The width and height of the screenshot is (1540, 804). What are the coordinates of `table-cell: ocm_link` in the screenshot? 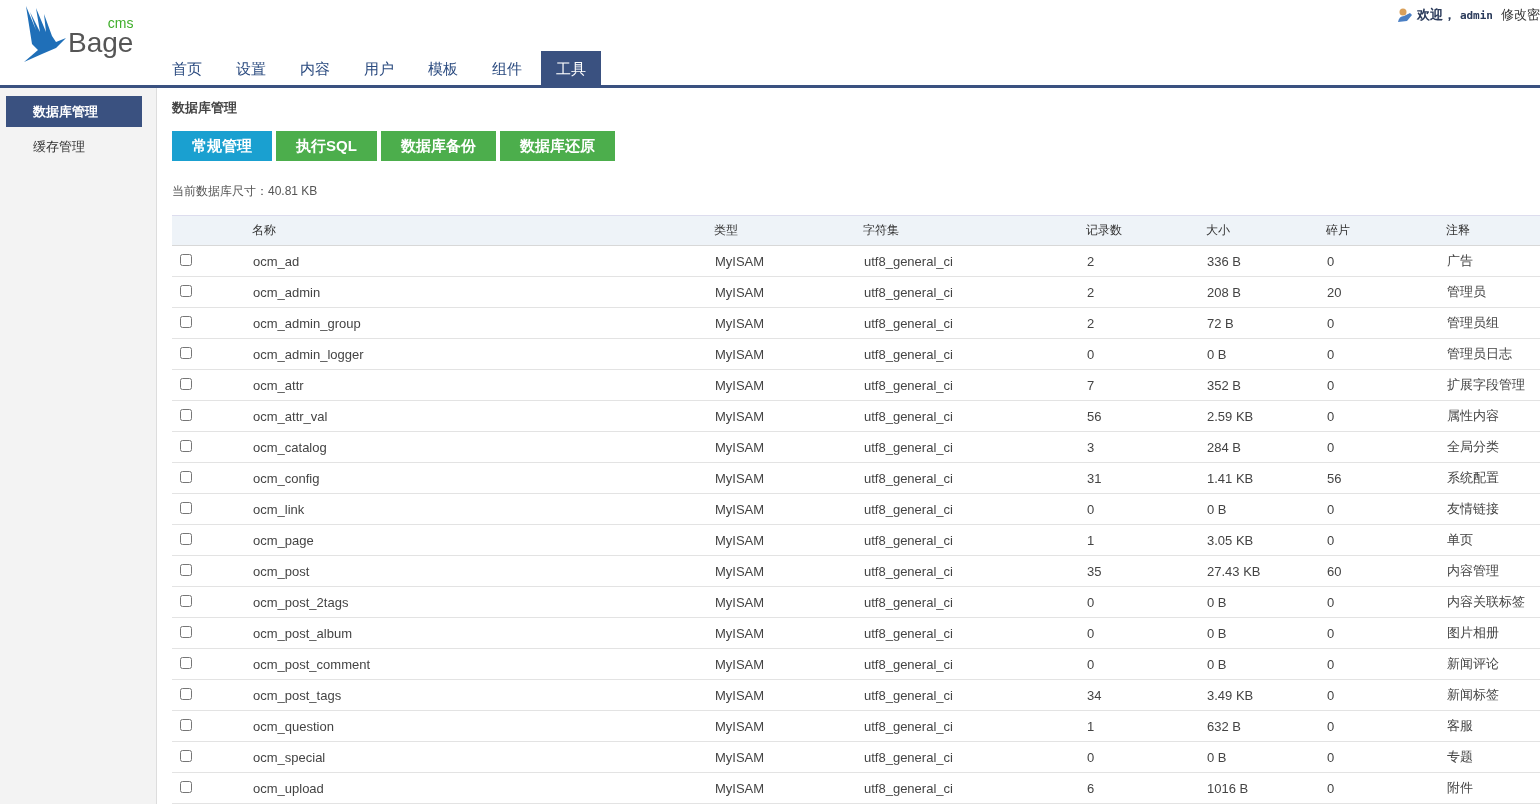 It's located at (480, 509).